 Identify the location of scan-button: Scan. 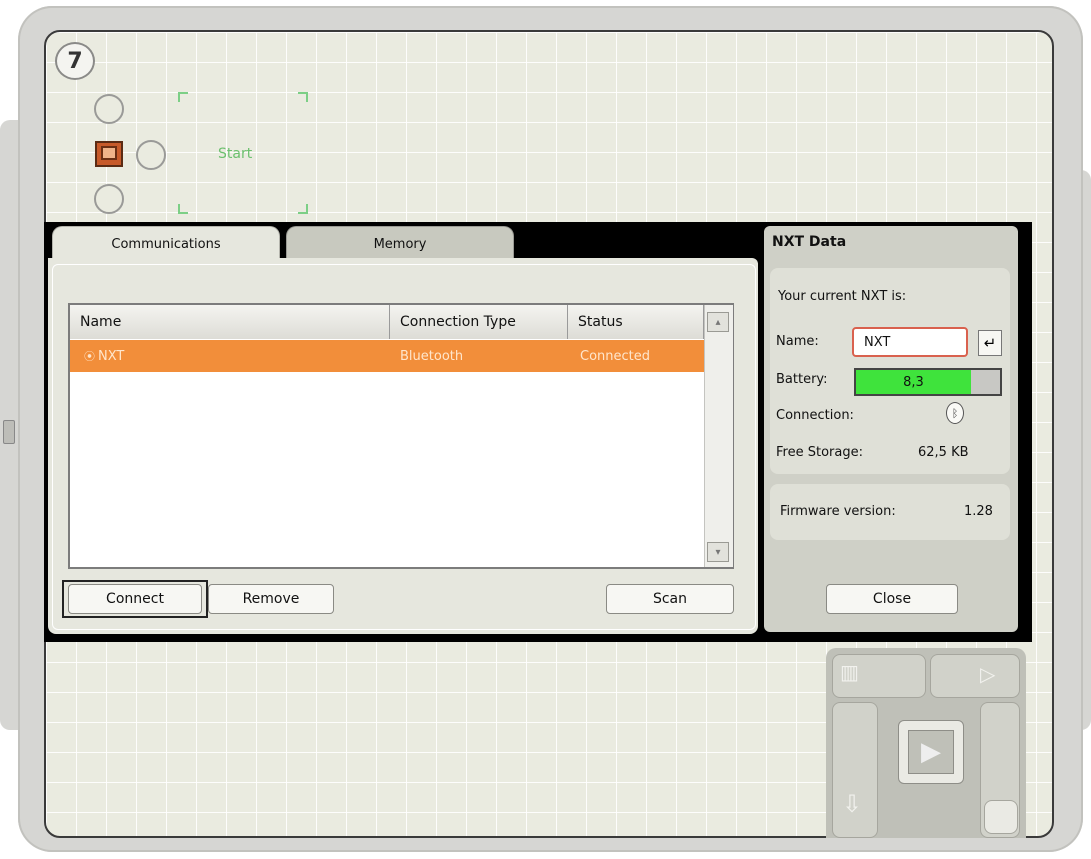
(670, 599).